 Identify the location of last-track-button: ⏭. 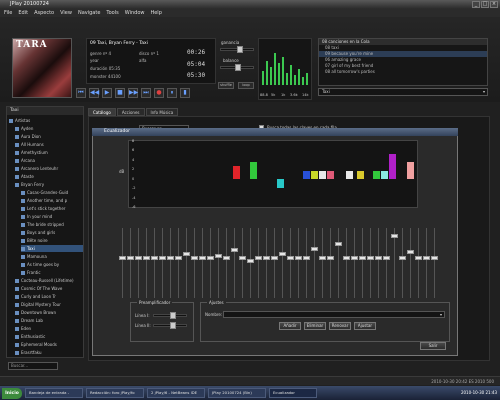
(146, 93).